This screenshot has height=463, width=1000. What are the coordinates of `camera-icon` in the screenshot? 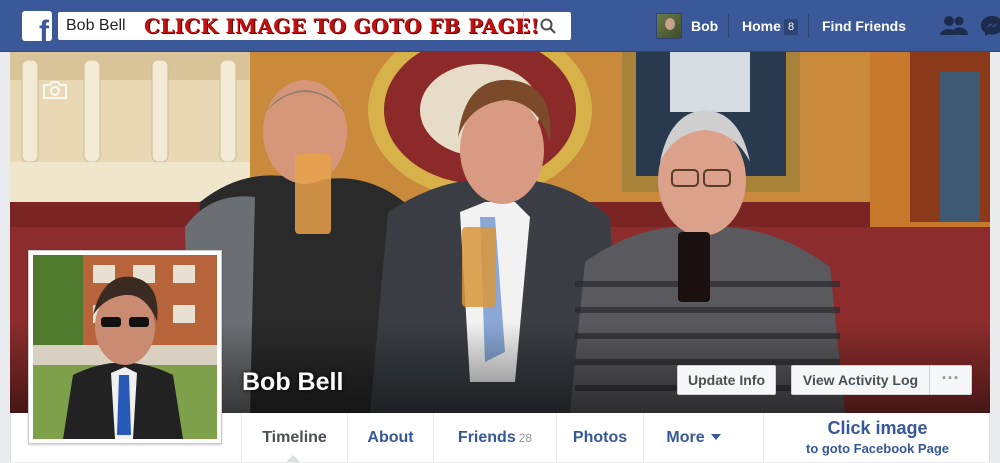 It's located at (55, 90).